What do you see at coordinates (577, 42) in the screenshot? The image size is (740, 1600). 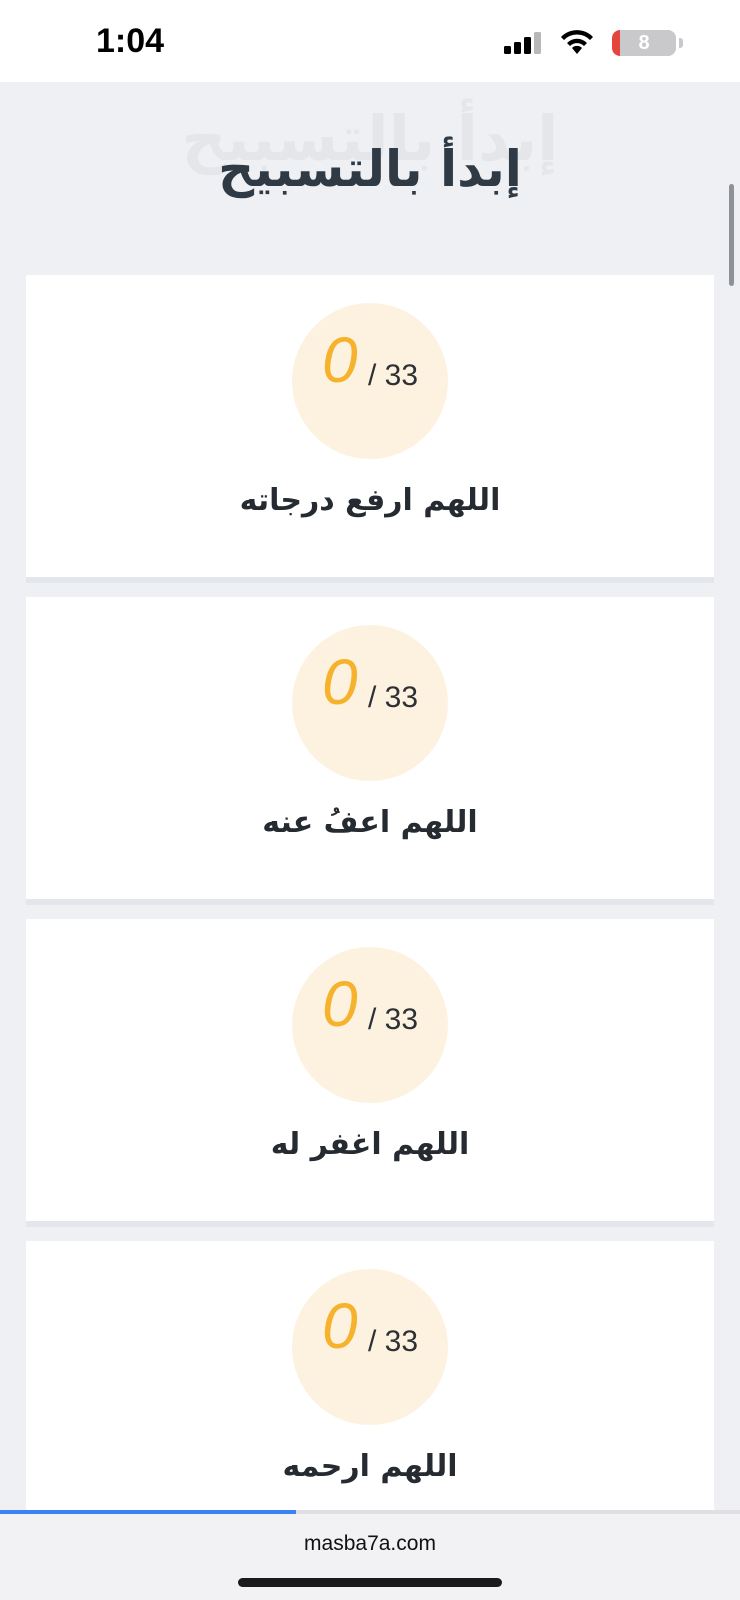 I see `wifi-icon` at bounding box center [577, 42].